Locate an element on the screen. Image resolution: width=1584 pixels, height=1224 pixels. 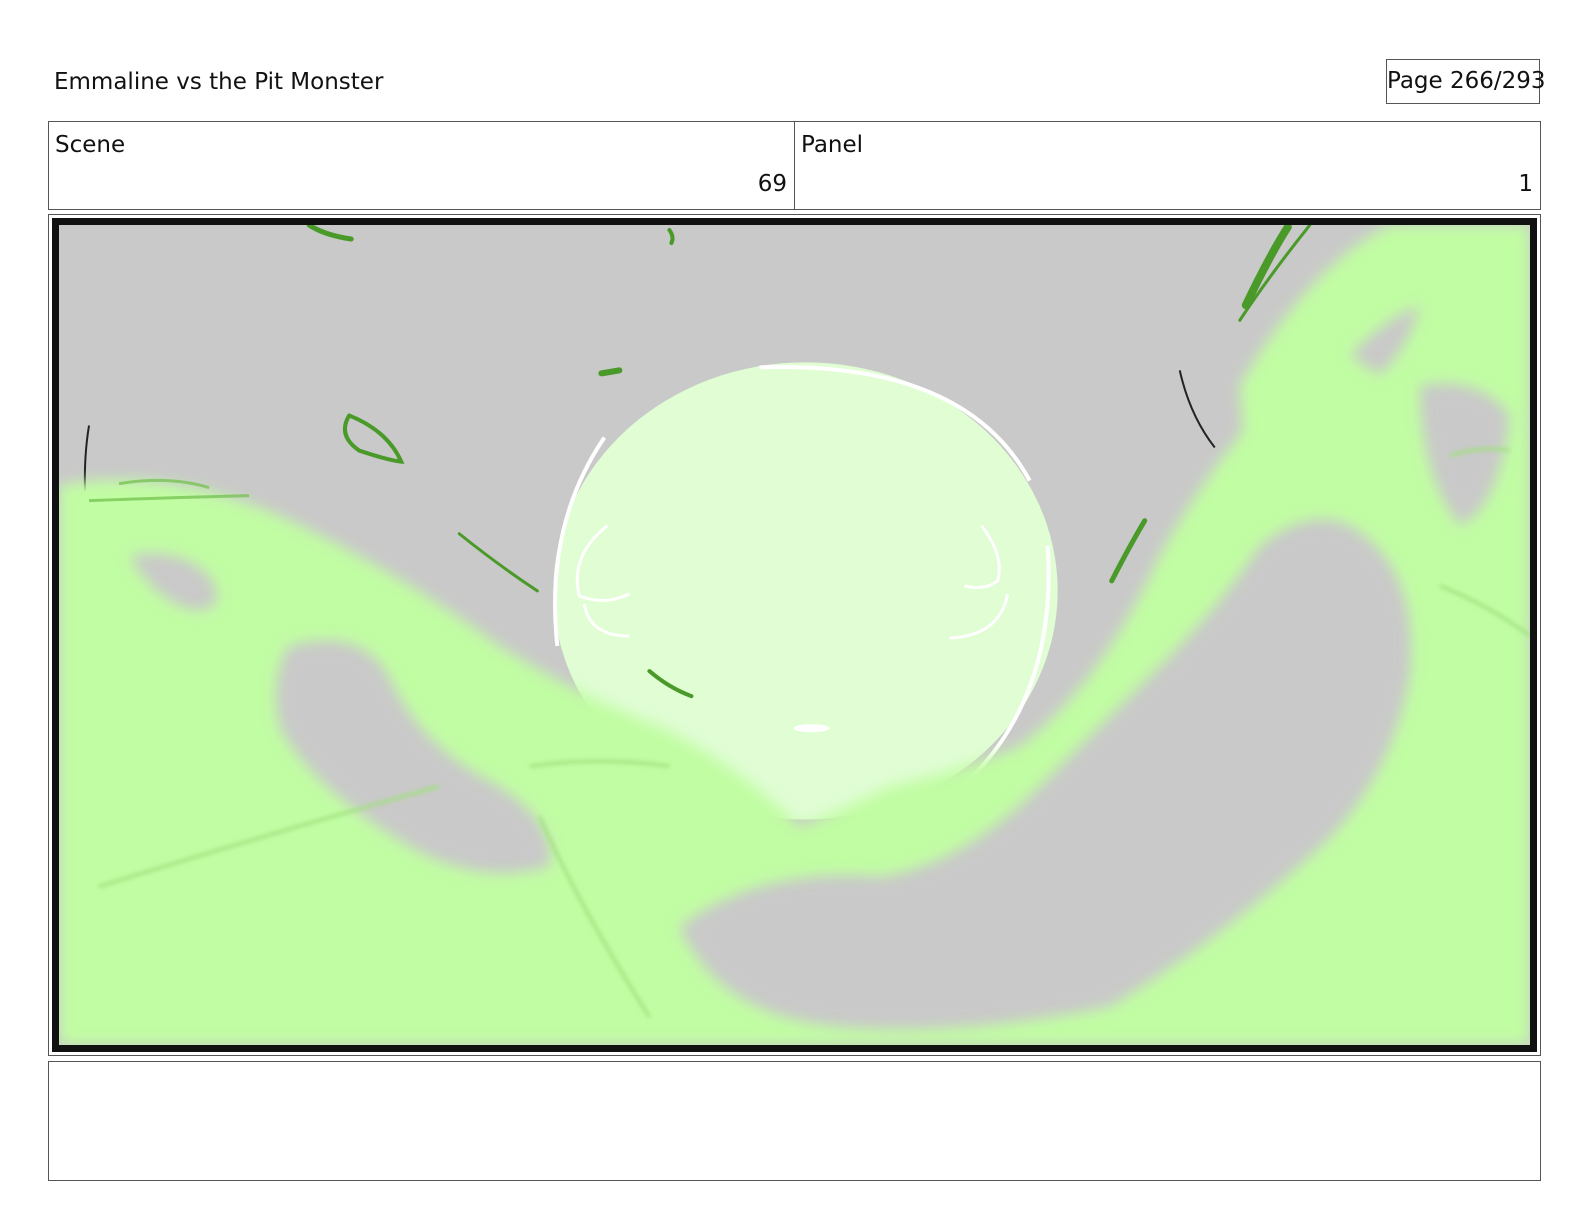
panel-number: 1 is located at coordinates (1525, 184).